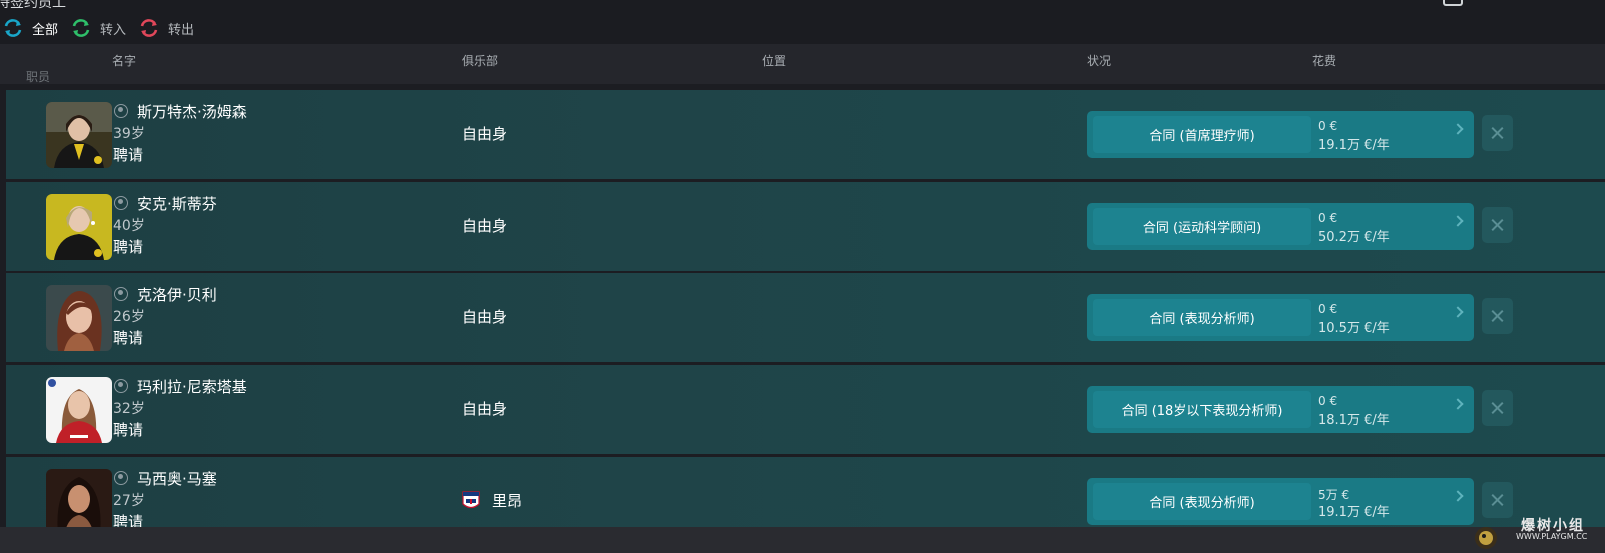  I want to click on staff-age: 26岁, so click(129, 317).